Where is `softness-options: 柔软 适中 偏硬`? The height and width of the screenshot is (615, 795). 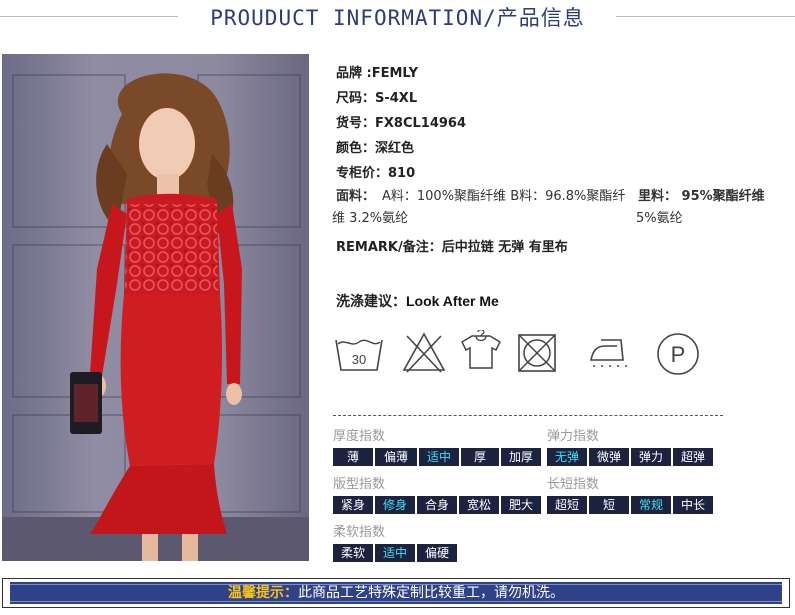 softness-options: 柔软 适中 偏硬 is located at coordinates (395, 553).